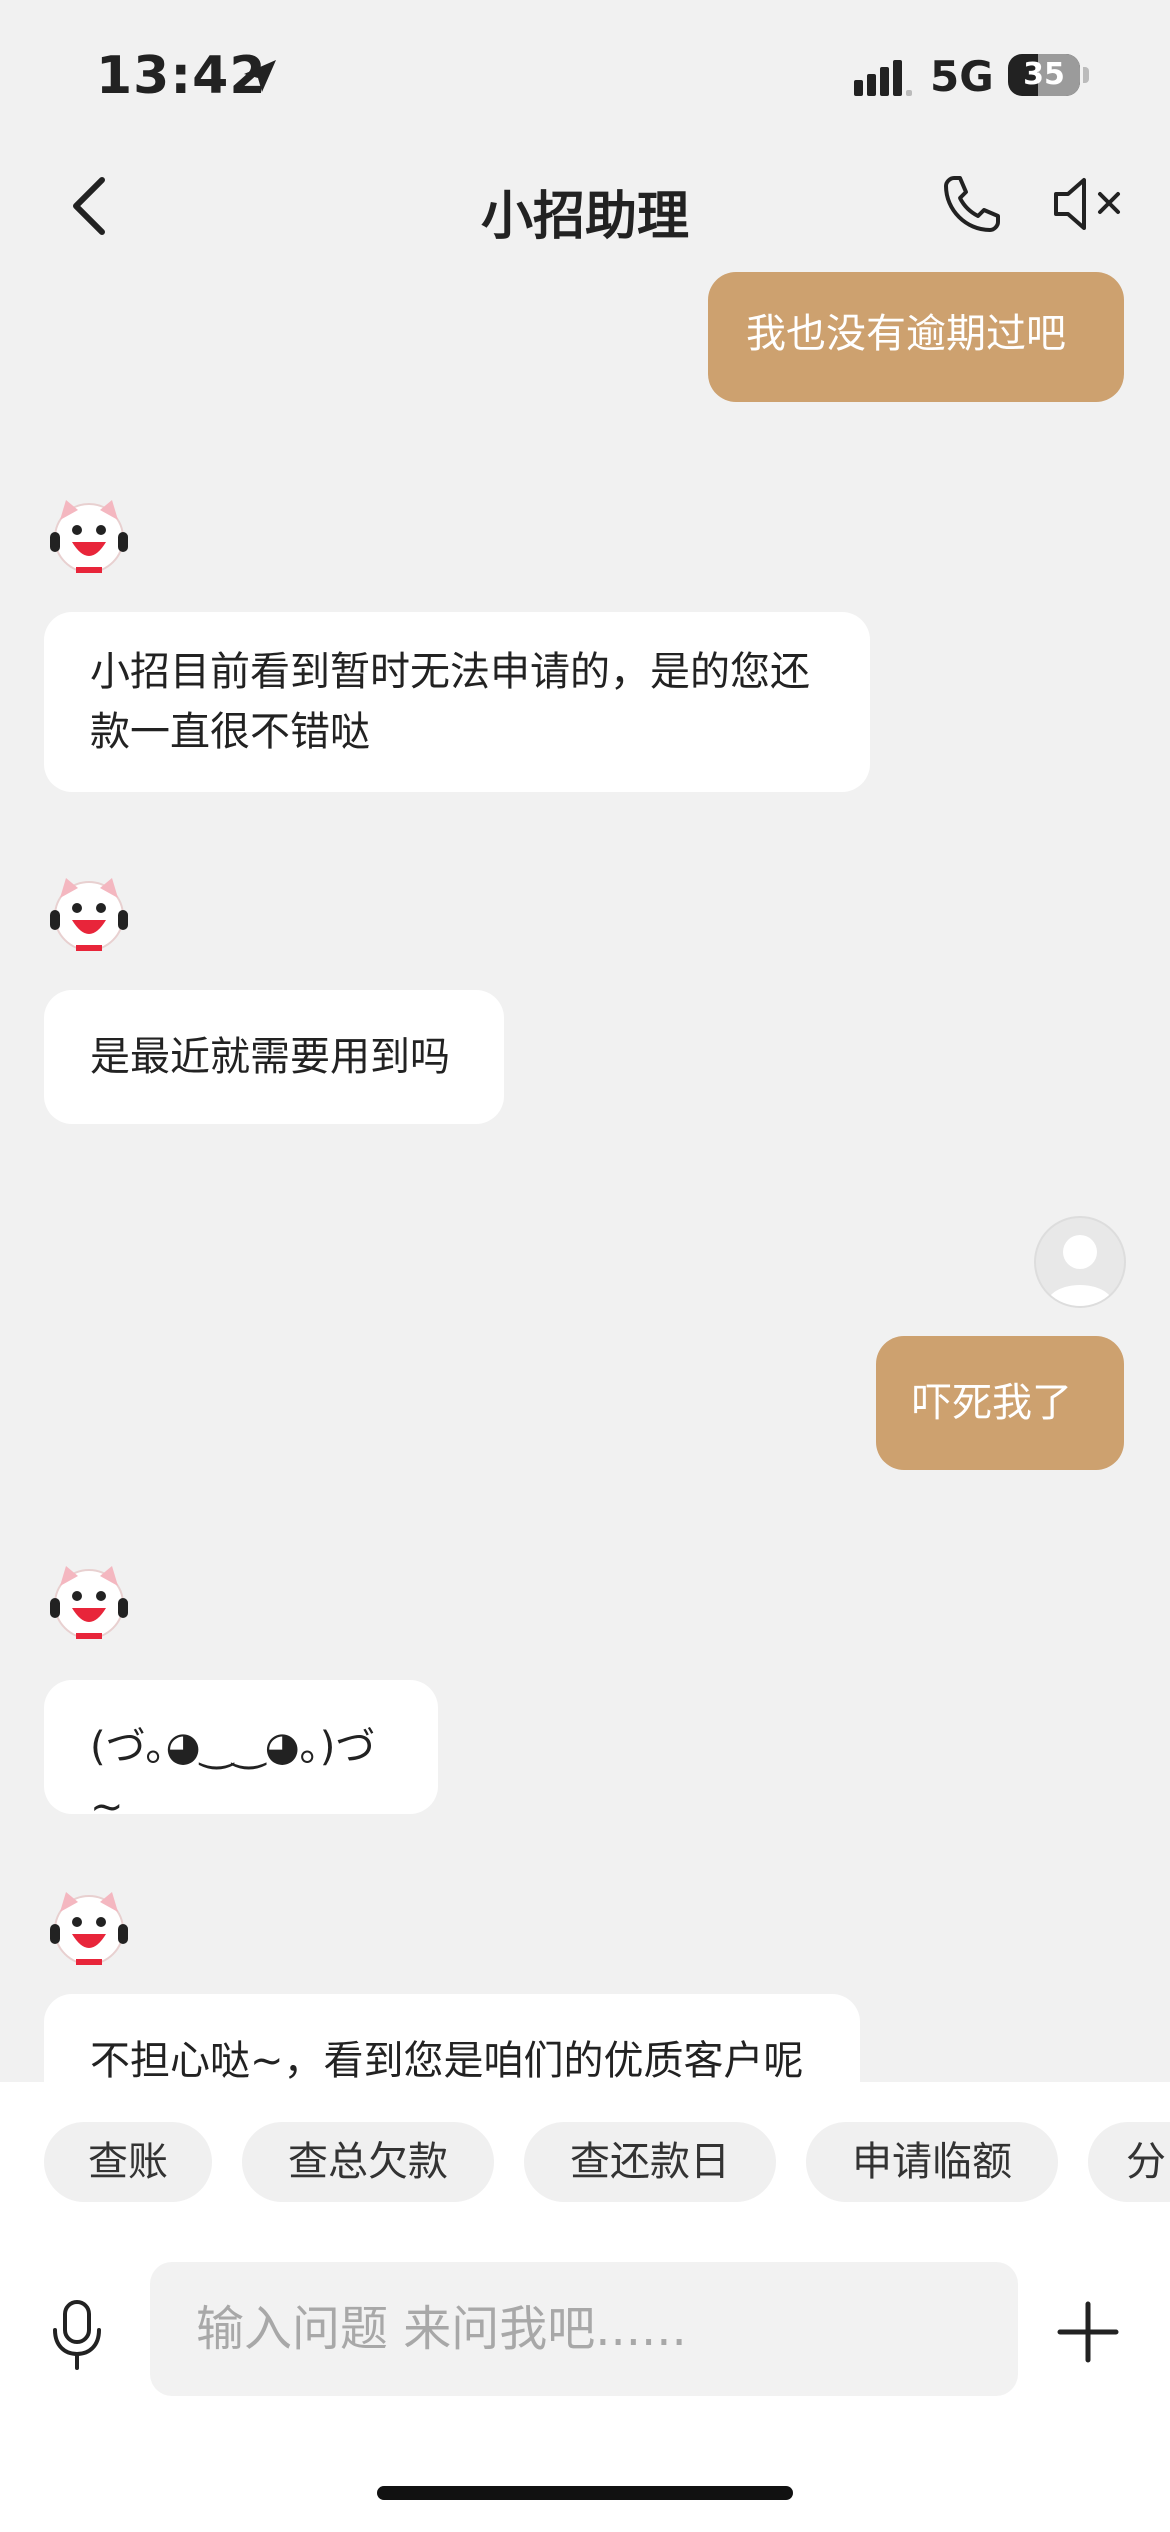 The width and height of the screenshot is (1170, 2532). Describe the element at coordinates (260, 76) in the screenshot. I see `location-arrow-icon` at that location.